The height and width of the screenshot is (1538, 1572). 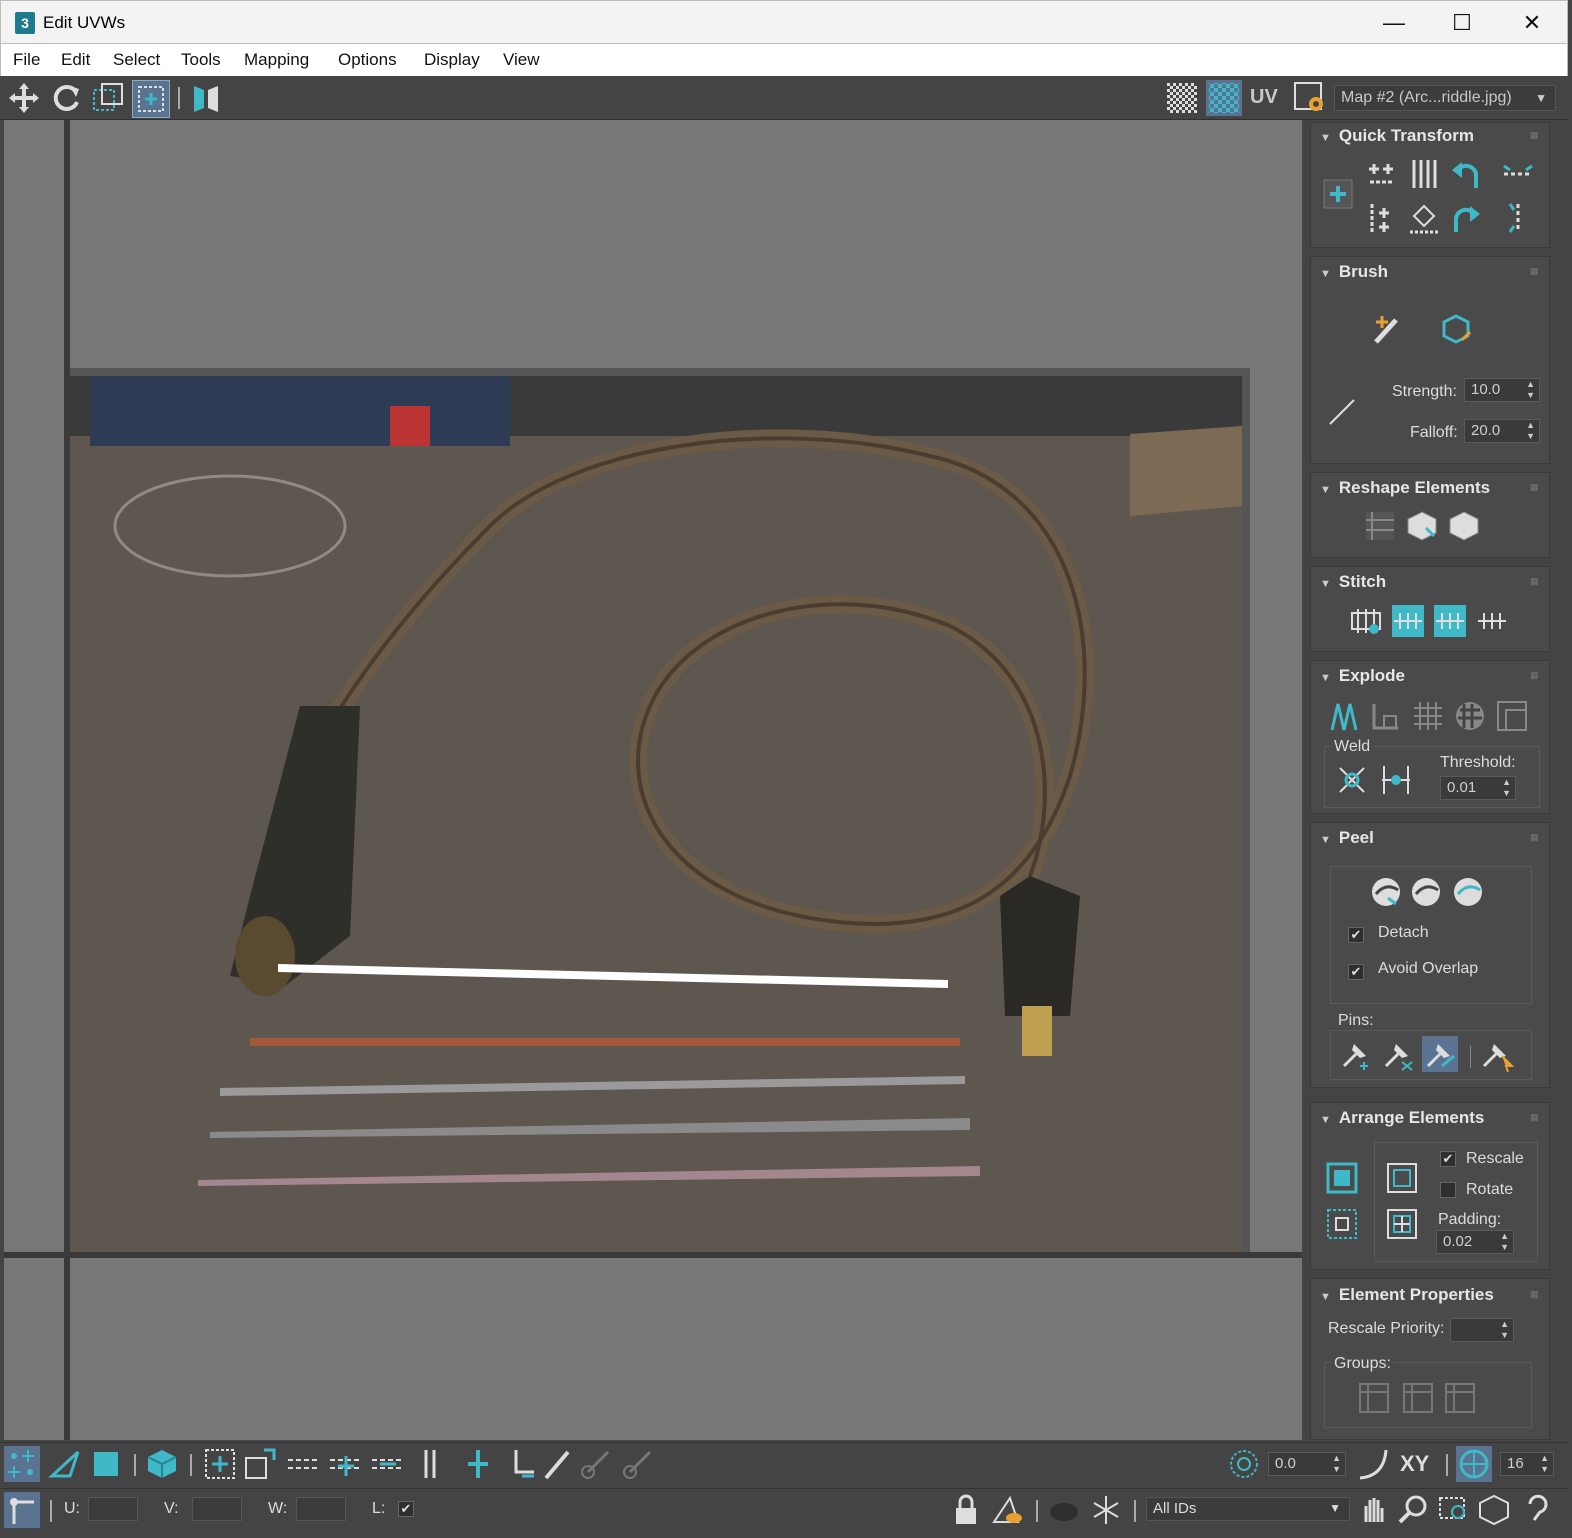 I want to click on edge-ring-icon, so click(x=430, y=1464).